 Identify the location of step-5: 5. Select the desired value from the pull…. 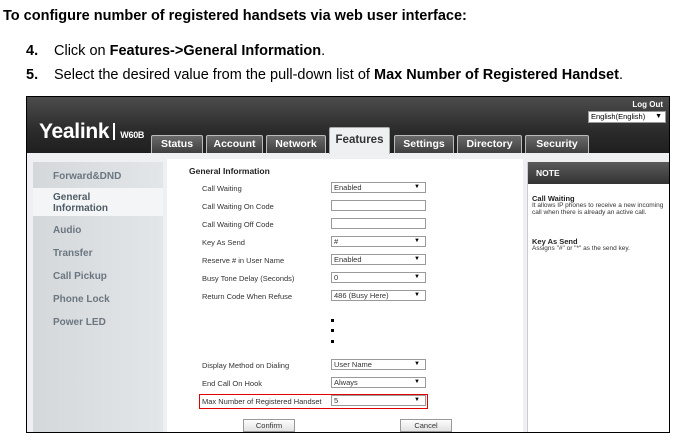
(324, 75).